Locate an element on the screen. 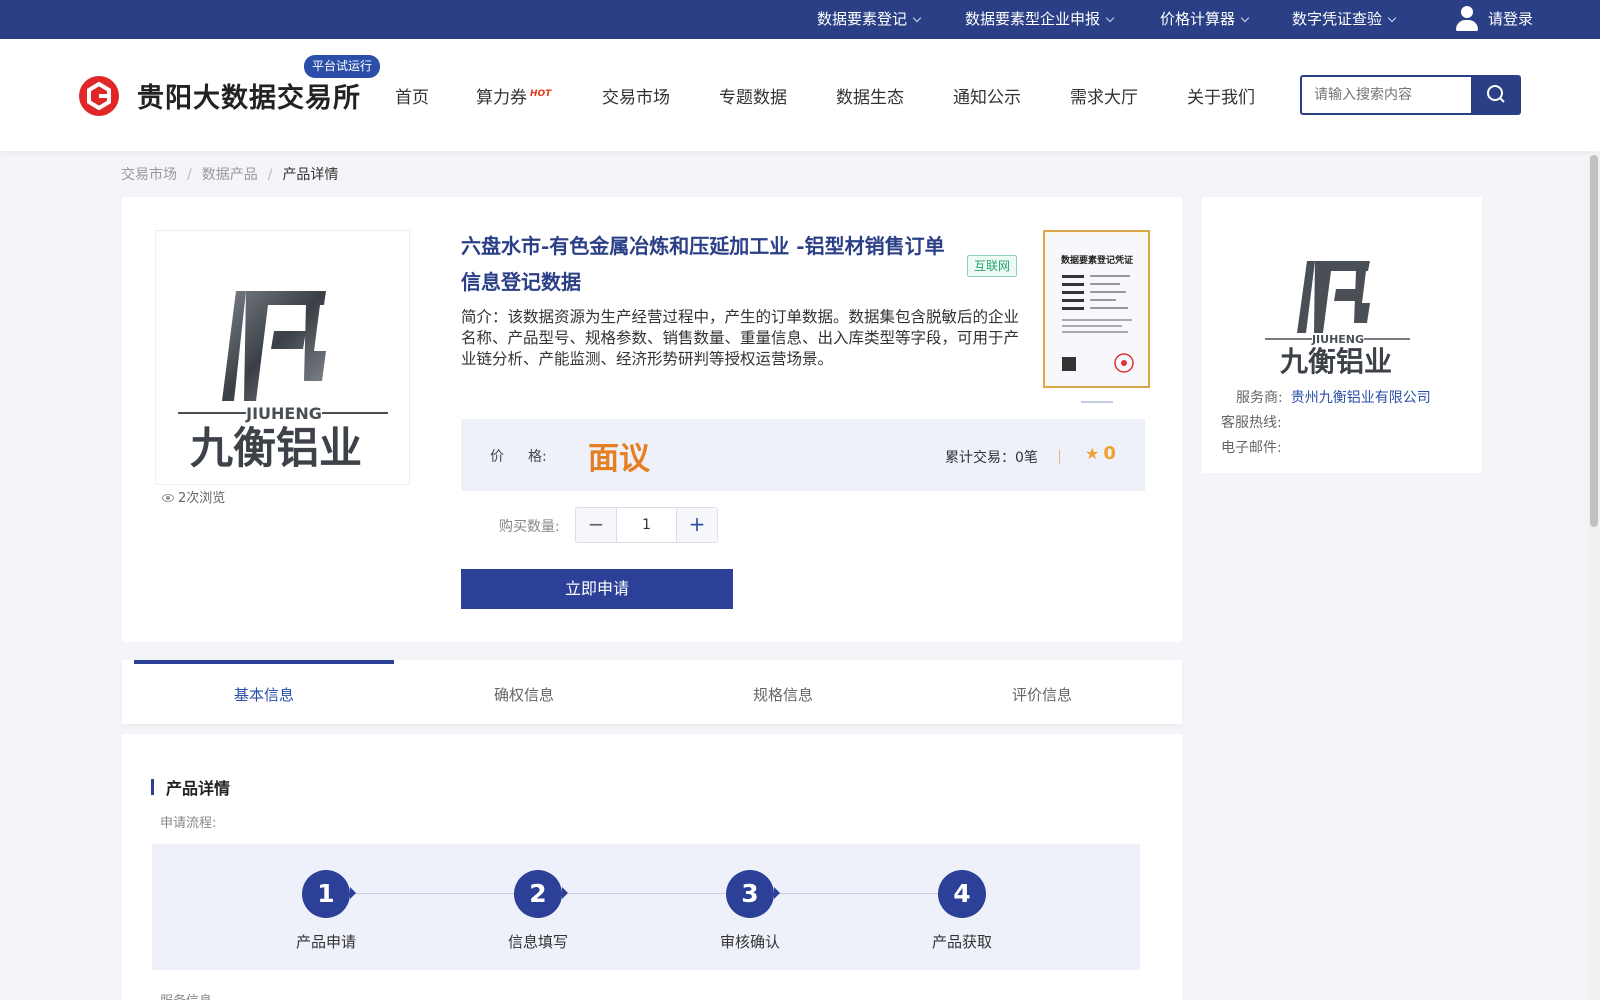 The height and width of the screenshot is (1000, 1600). product-image-brand-en: JIUHENG is located at coordinates (283, 413).